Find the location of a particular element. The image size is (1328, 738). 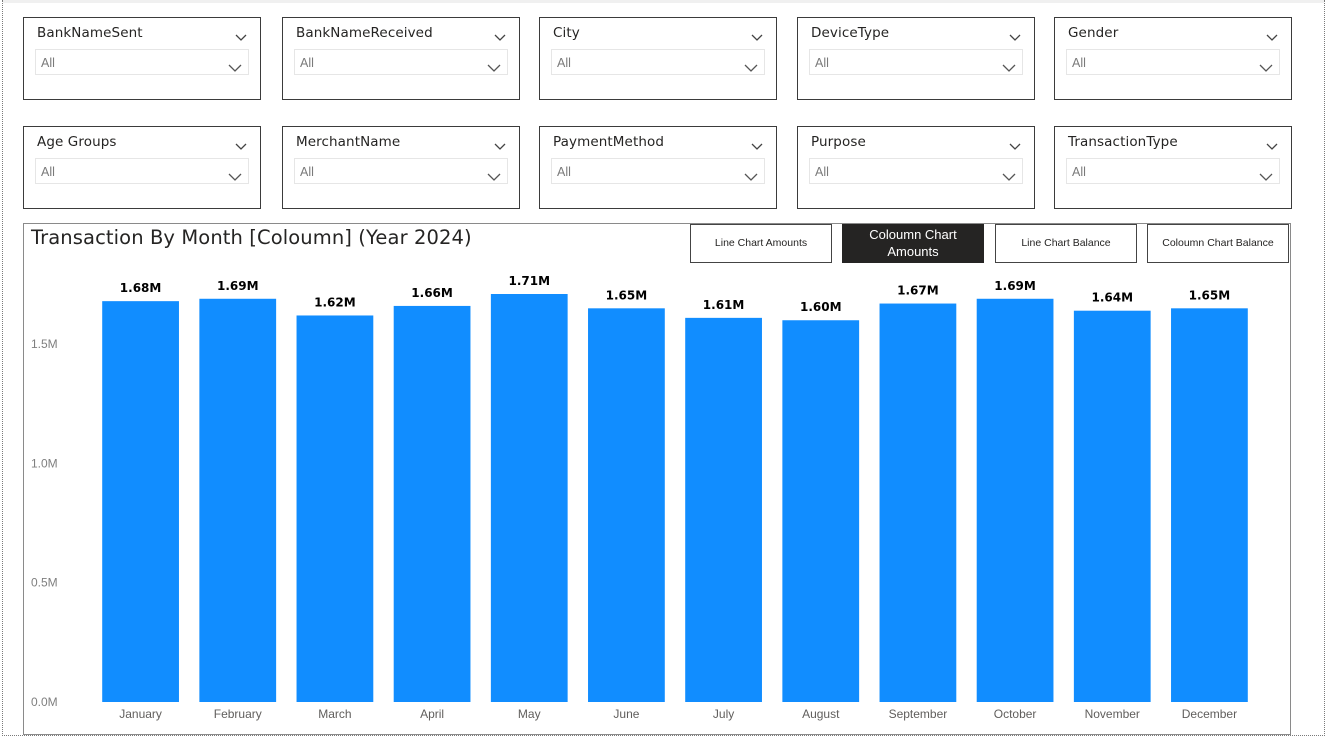

slicer-banknamesent: BankNameSent All is located at coordinates (142, 58).